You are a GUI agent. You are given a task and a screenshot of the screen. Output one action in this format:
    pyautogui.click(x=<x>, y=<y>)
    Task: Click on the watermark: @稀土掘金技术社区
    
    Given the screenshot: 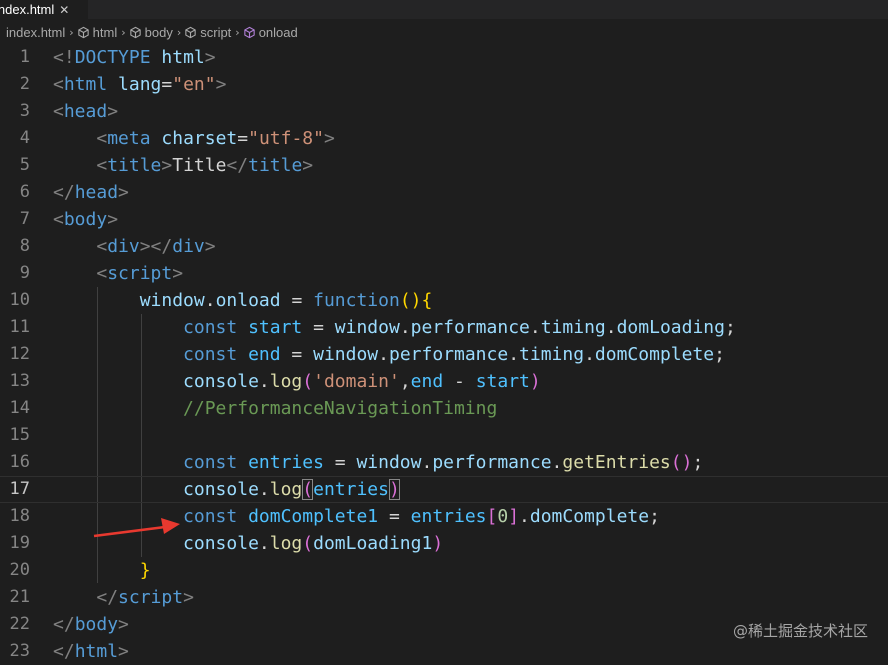 What is the action you would take?
    pyautogui.click(x=800, y=631)
    